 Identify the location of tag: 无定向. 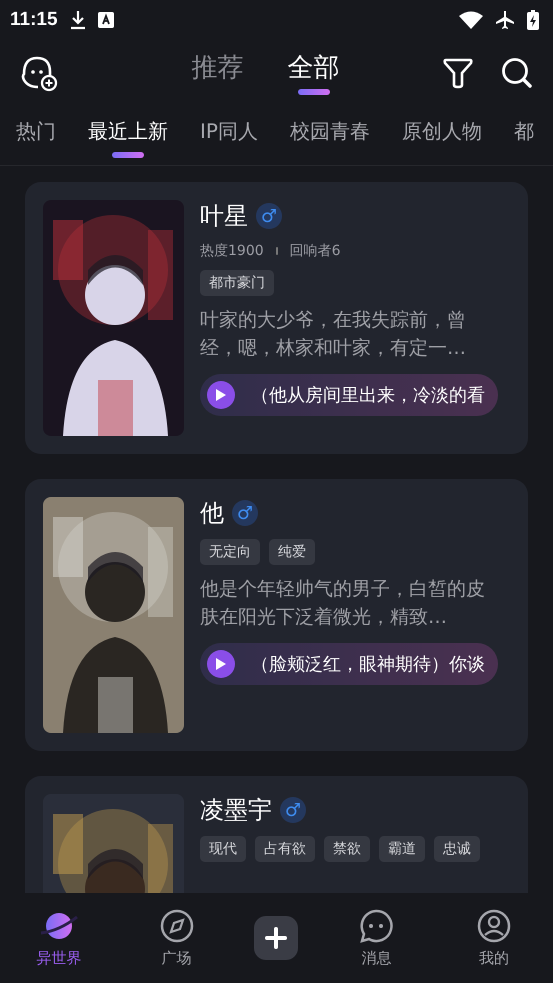
(230, 552).